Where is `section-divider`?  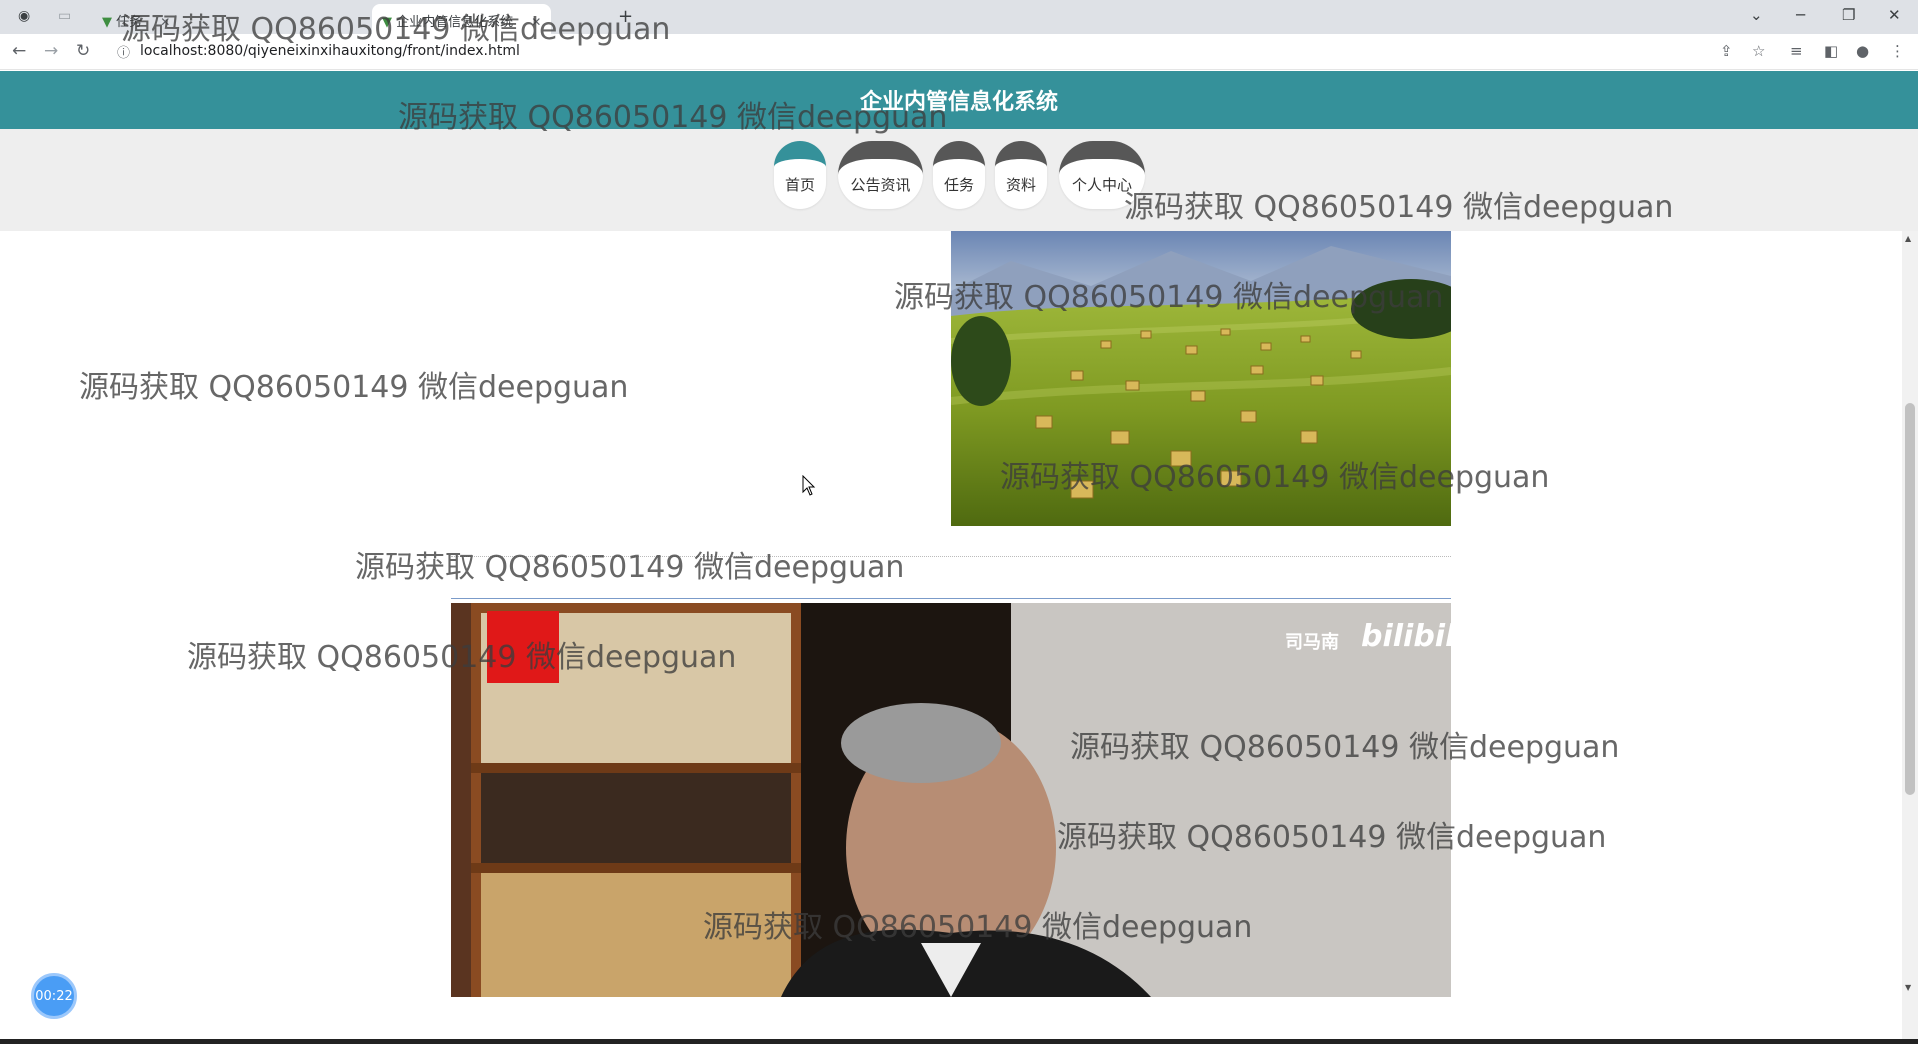 section-divider is located at coordinates (951, 556).